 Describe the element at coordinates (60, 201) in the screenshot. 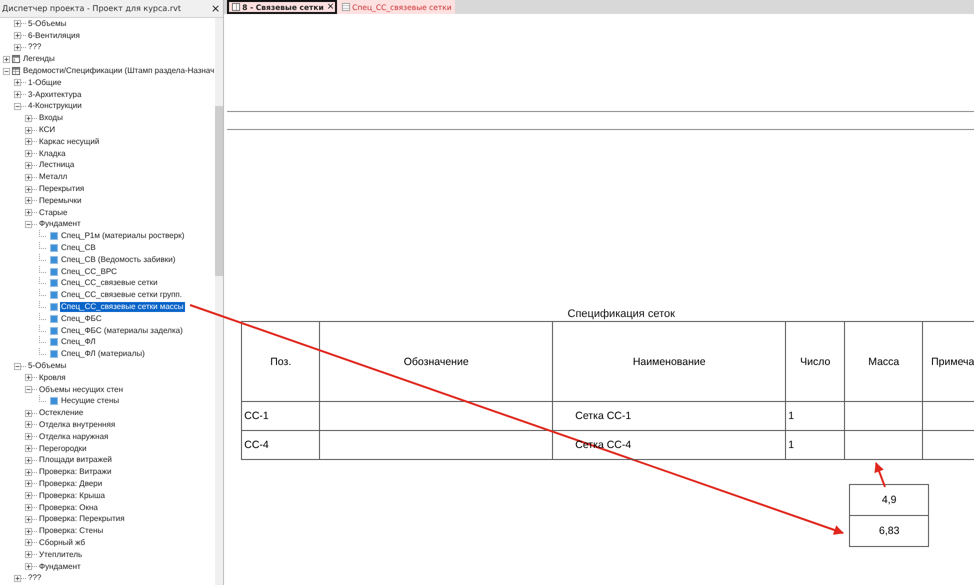

I see `tree-item: Перемычки` at that location.